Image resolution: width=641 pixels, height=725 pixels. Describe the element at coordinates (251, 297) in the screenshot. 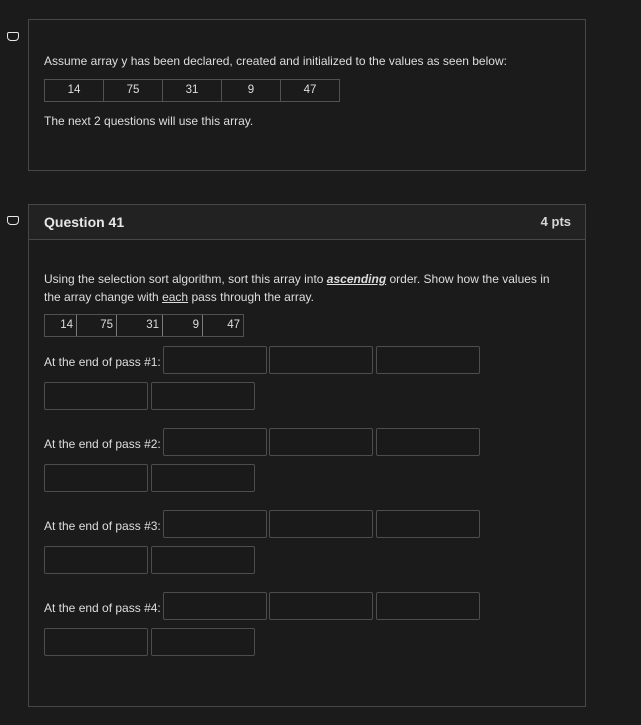

I see `question-text-part: pass through the array.` at that location.